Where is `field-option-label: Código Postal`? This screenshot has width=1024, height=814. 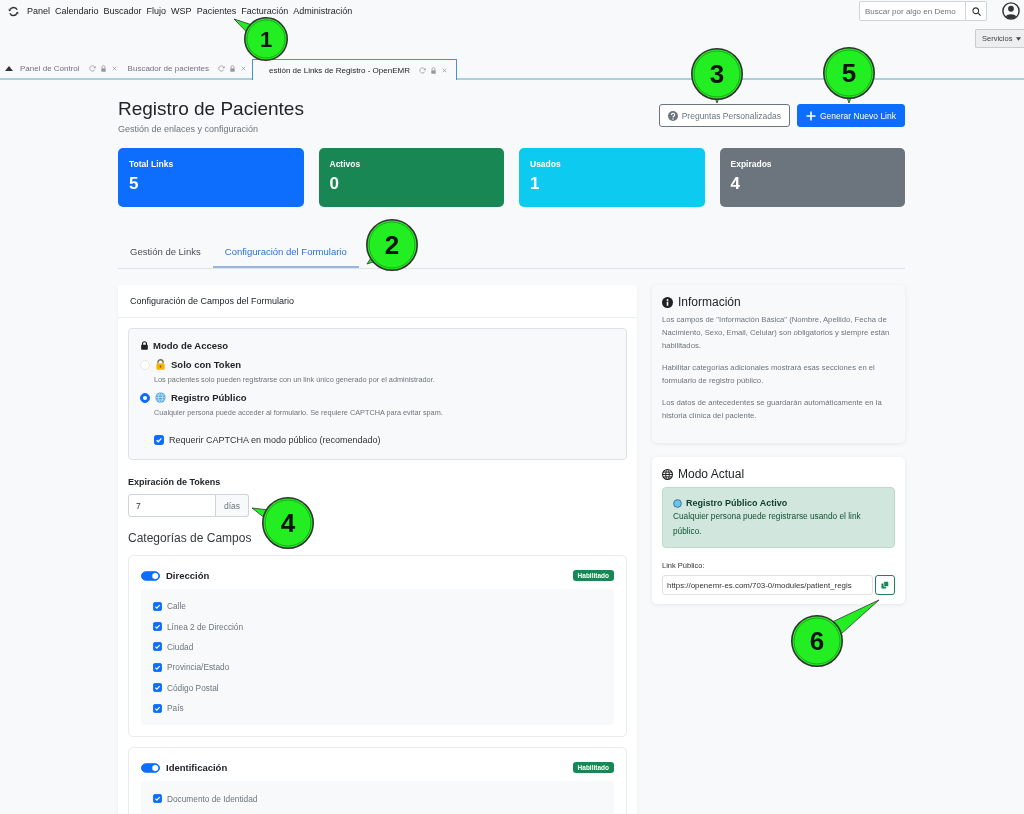
field-option-label: Código Postal is located at coordinates (193, 687).